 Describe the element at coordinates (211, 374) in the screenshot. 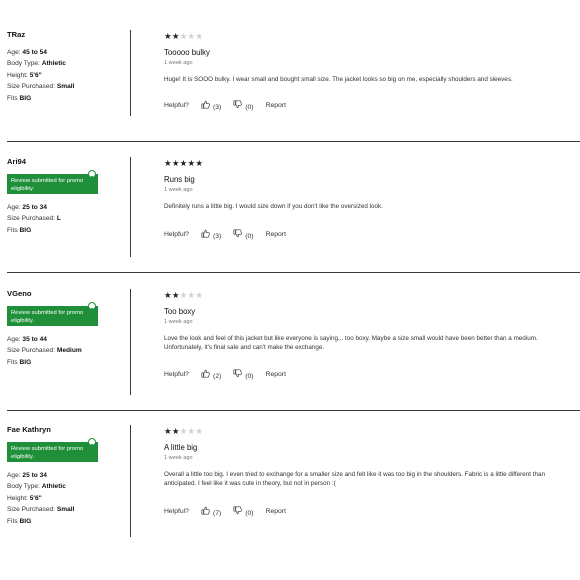

I see `helpful-yes-button: (2)` at that location.